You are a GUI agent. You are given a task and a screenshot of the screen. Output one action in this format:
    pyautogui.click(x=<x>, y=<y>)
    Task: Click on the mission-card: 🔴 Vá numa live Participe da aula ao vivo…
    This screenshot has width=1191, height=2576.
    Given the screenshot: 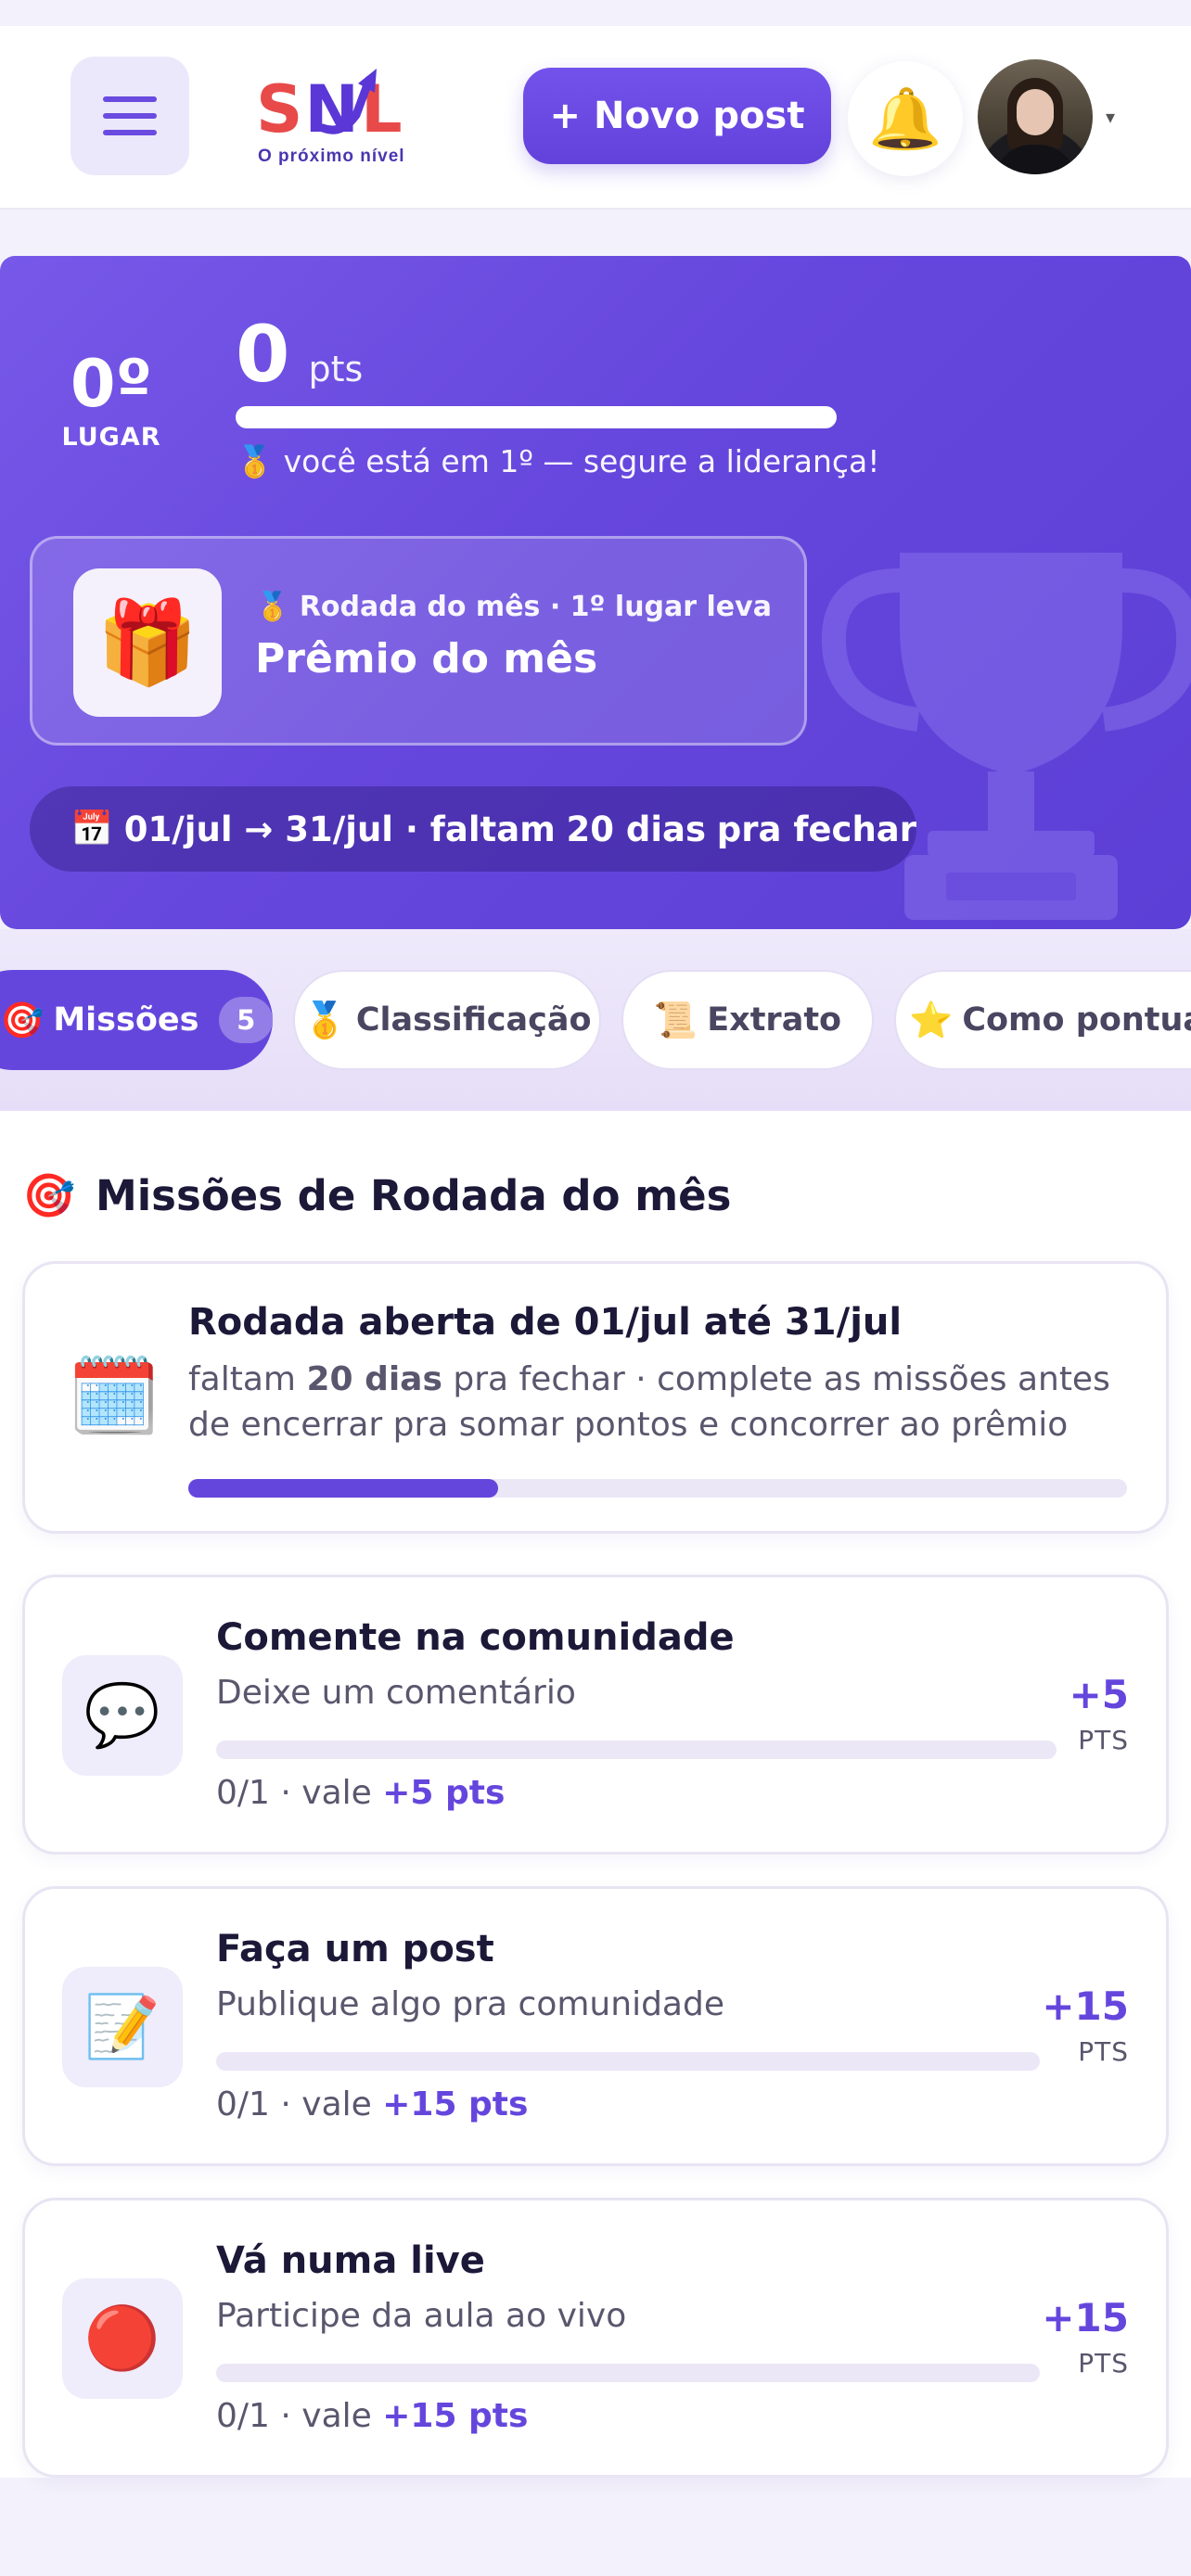 What is the action you would take?
    pyautogui.click(x=595, y=2338)
    